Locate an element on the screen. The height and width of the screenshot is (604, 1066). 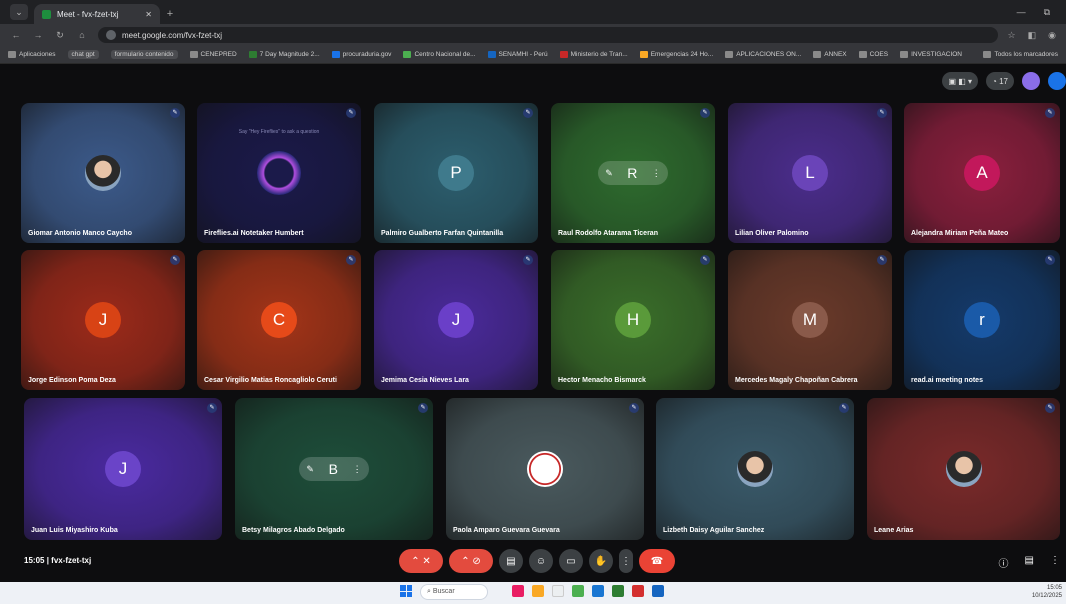
participant-tile: ✎ r read.ai meeting notes is located at coordinates (982, 320).